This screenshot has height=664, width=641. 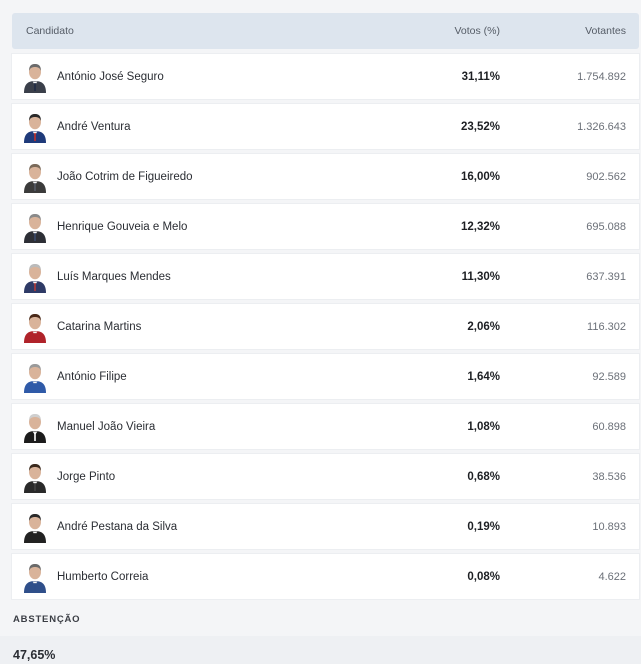 What do you see at coordinates (587, 31) in the screenshot?
I see `header-voters: Votantes` at bounding box center [587, 31].